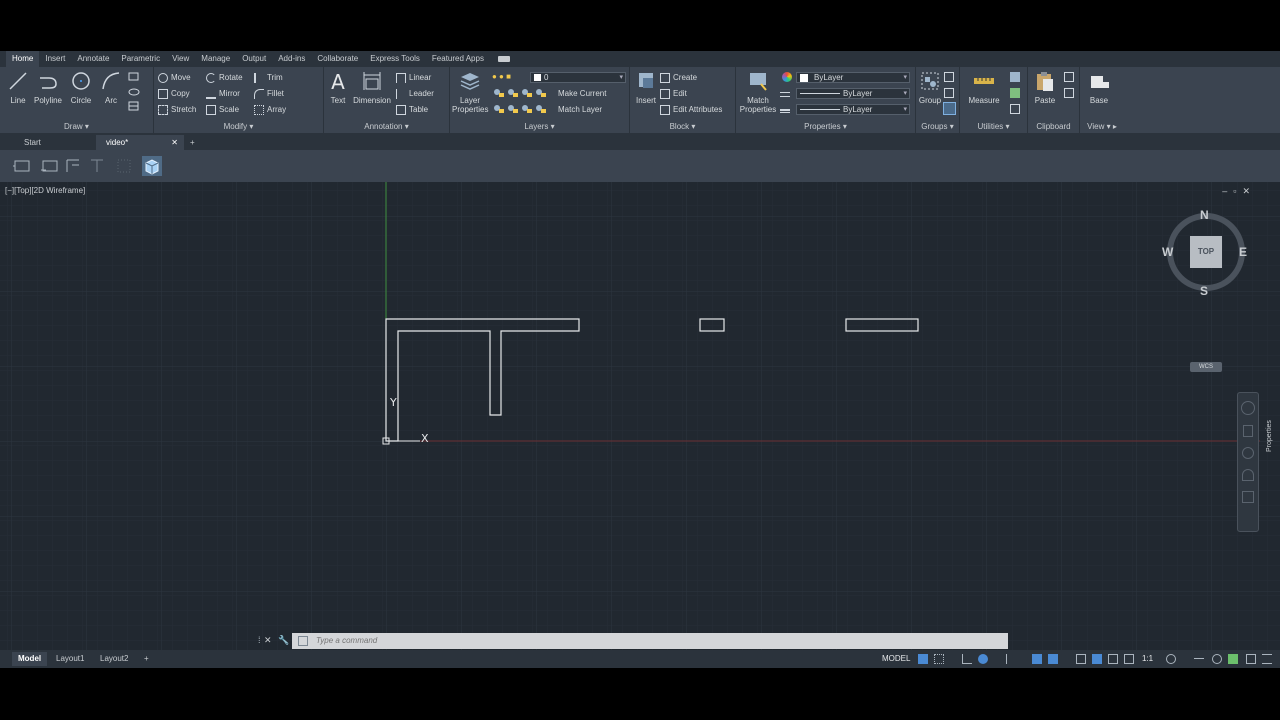  What do you see at coordinates (691, 109) in the screenshot?
I see `edit-attributes-button: Edit Attributes` at bounding box center [691, 109].